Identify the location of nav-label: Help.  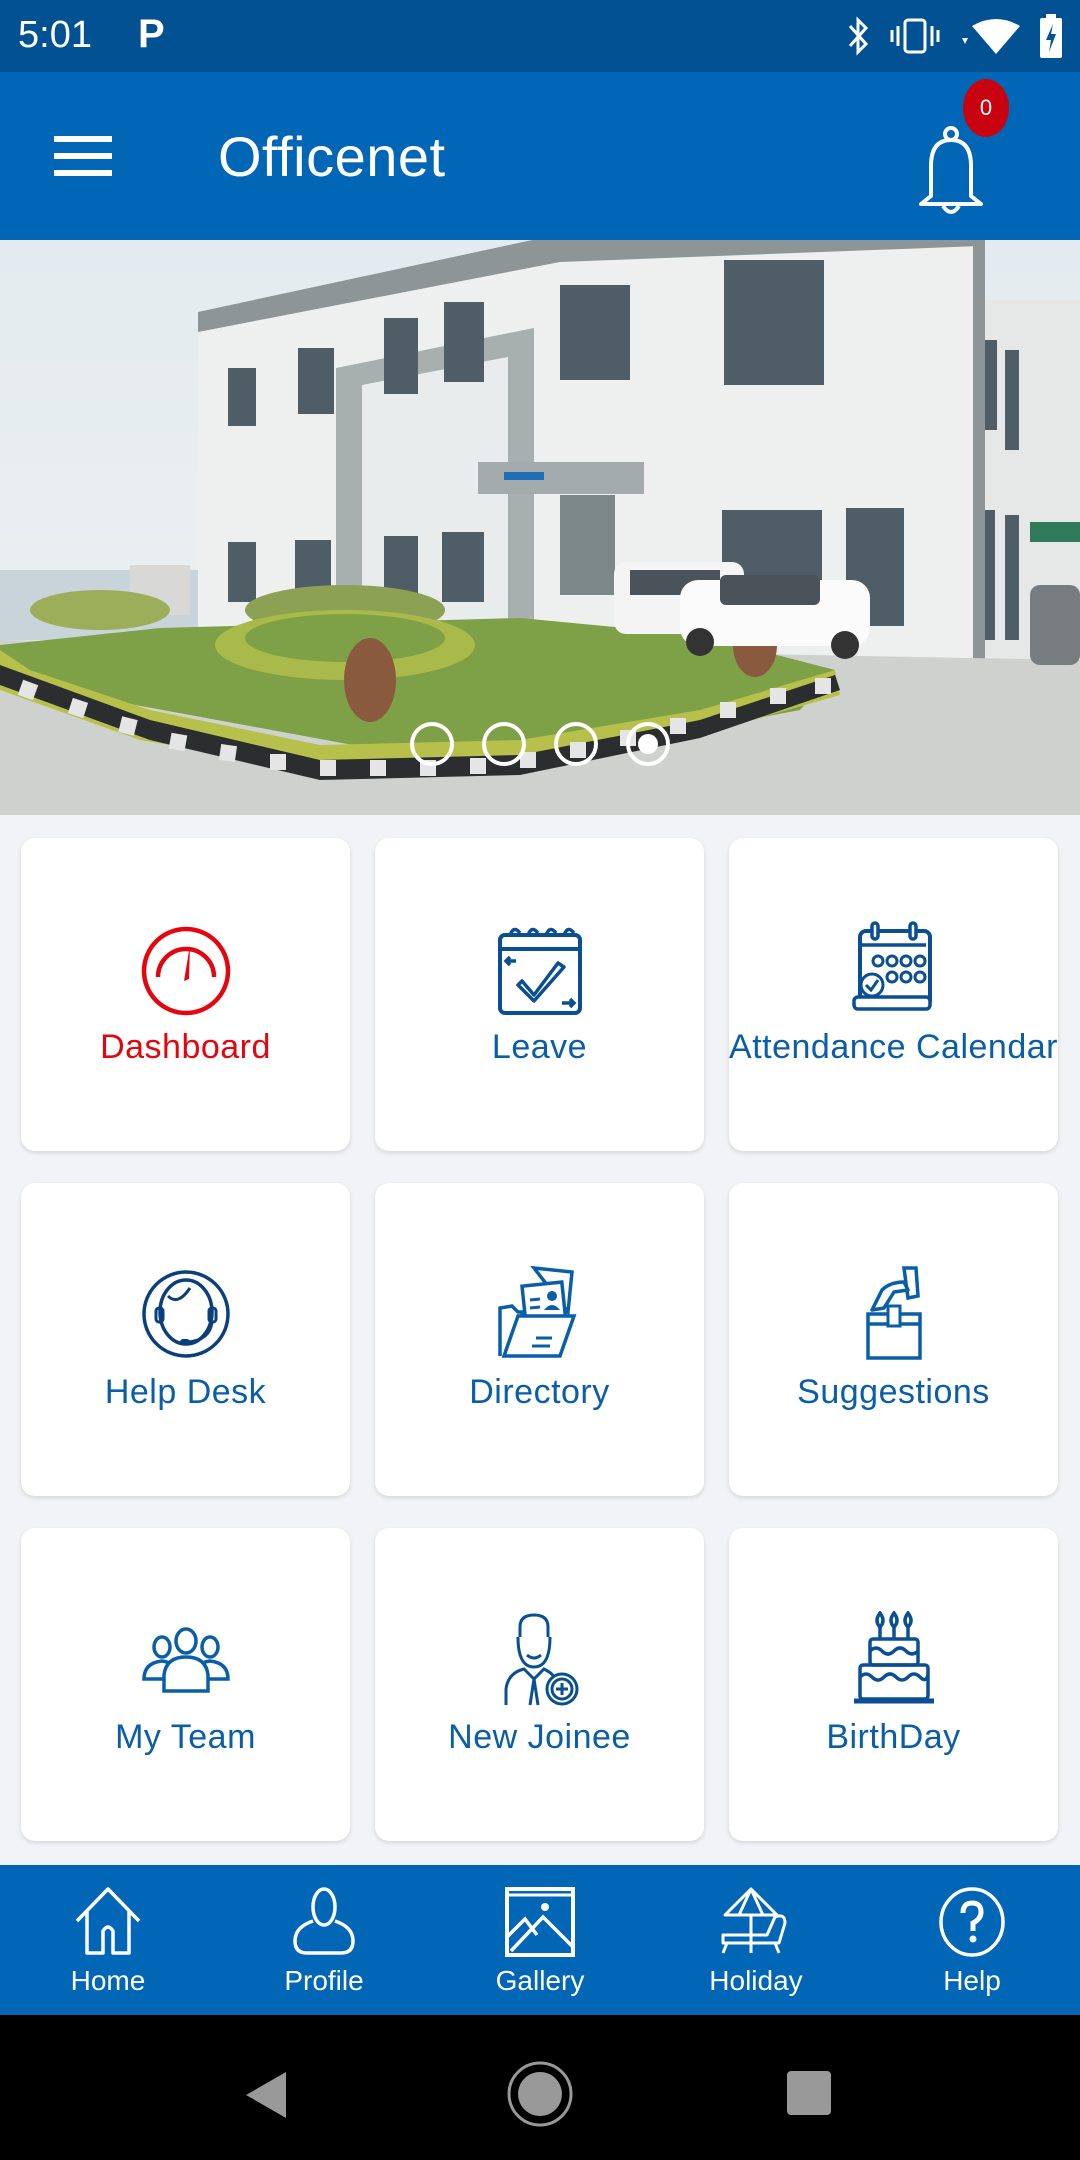
(972, 1980).